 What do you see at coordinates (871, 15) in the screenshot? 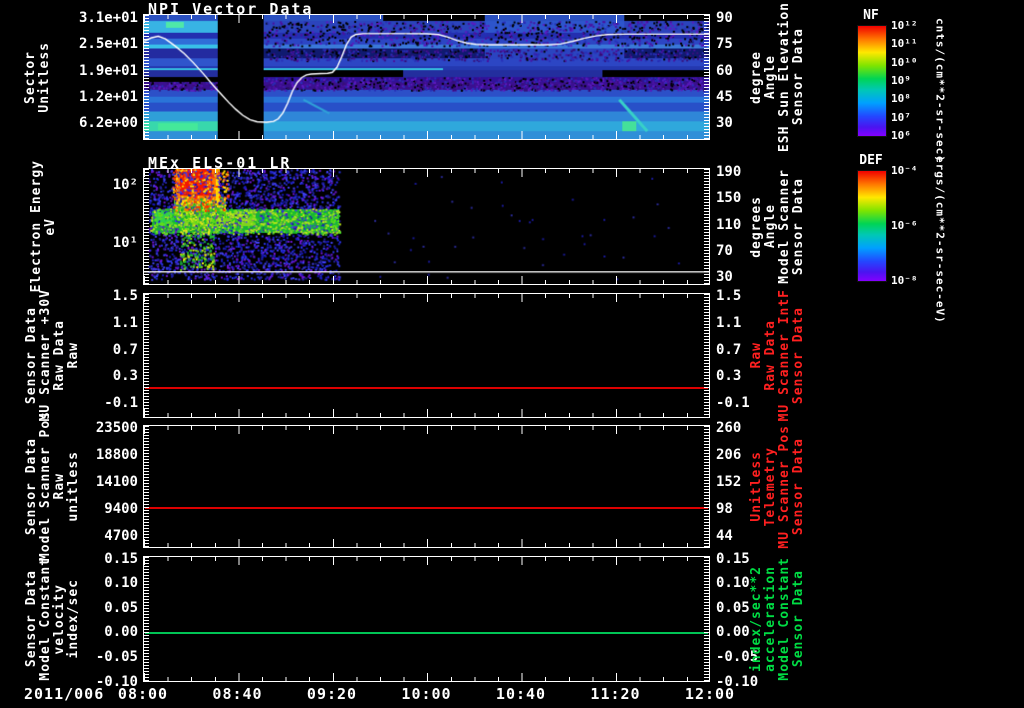
I see `nf-colorbar-name: NF` at bounding box center [871, 15].